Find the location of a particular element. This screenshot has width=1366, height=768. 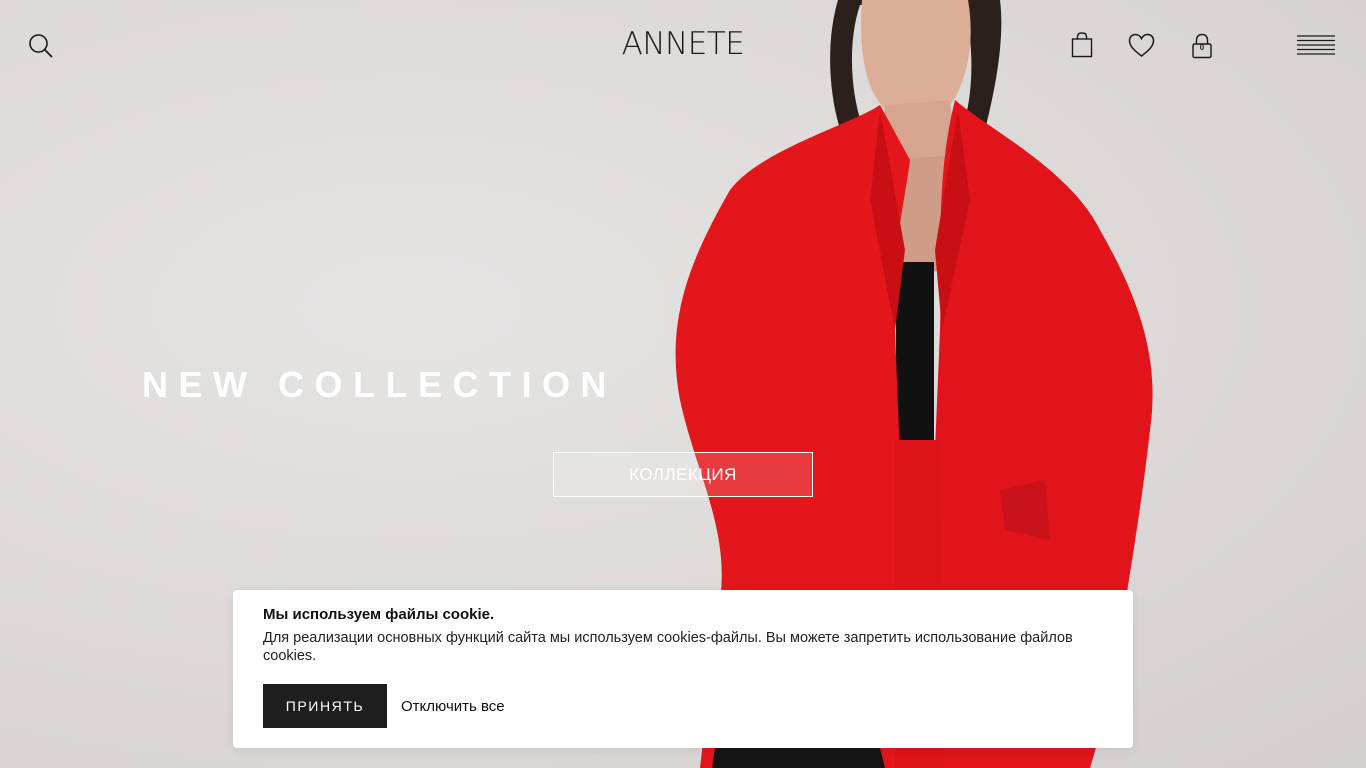

cart-count-badge: 0 is located at coordinates (1202, 47).